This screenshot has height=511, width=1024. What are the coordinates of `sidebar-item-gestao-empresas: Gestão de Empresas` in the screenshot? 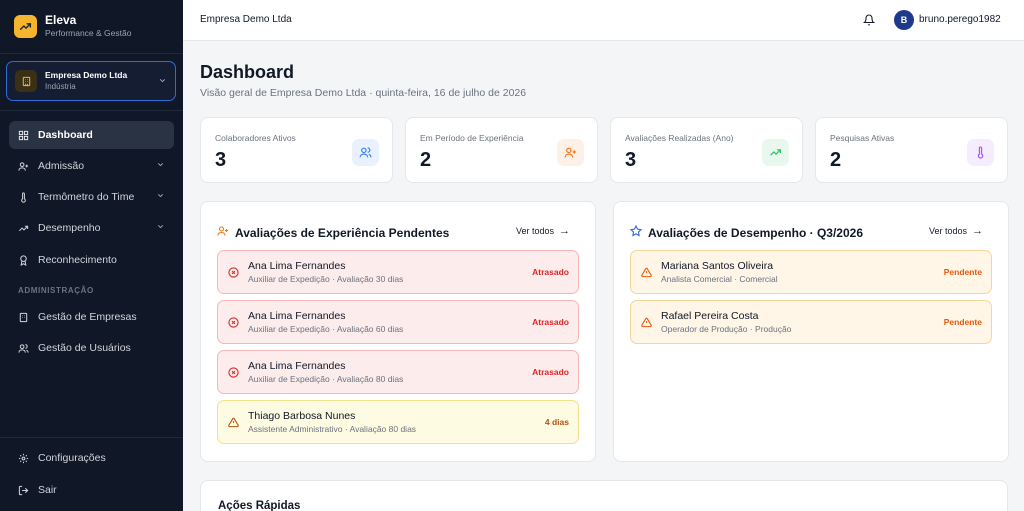 It's located at (91, 317).